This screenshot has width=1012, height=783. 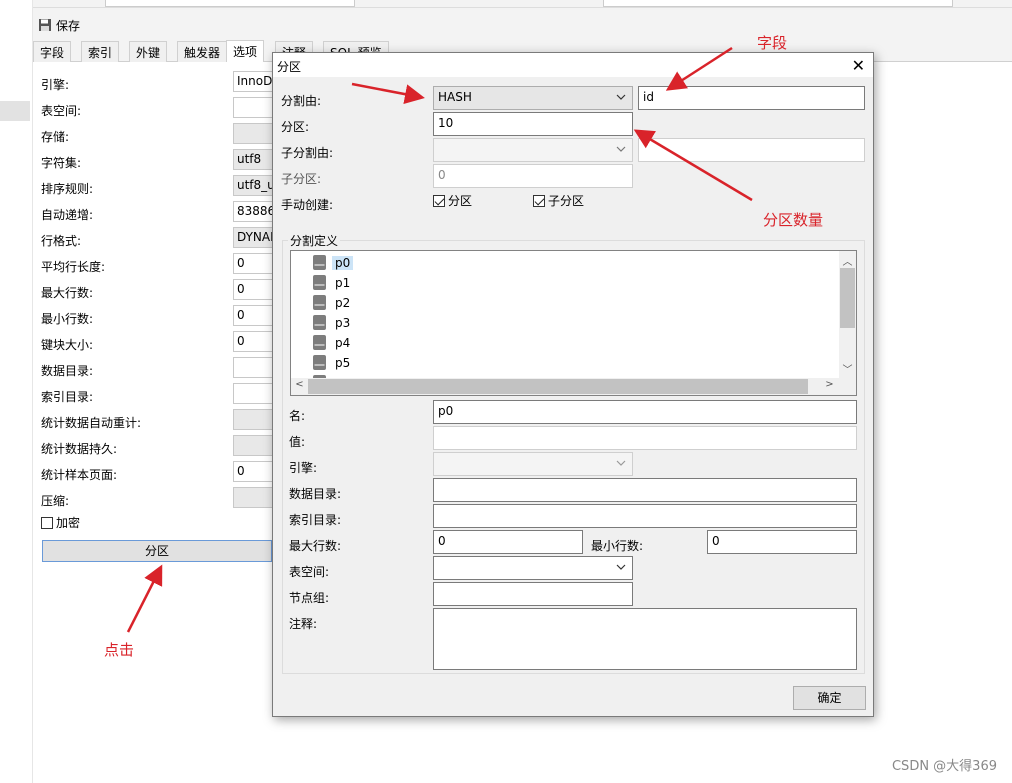 What do you see at coordinates (388, 93) in the screenshot?
I see `arrow-to-partition-by` at bounding box center [388, 93].